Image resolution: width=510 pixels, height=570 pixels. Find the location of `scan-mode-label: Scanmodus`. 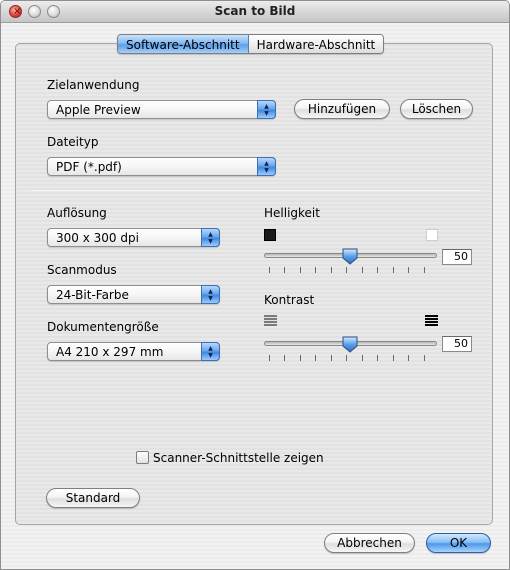

scan-mode-label: Scanmodus is located at coordinates (82, 270).